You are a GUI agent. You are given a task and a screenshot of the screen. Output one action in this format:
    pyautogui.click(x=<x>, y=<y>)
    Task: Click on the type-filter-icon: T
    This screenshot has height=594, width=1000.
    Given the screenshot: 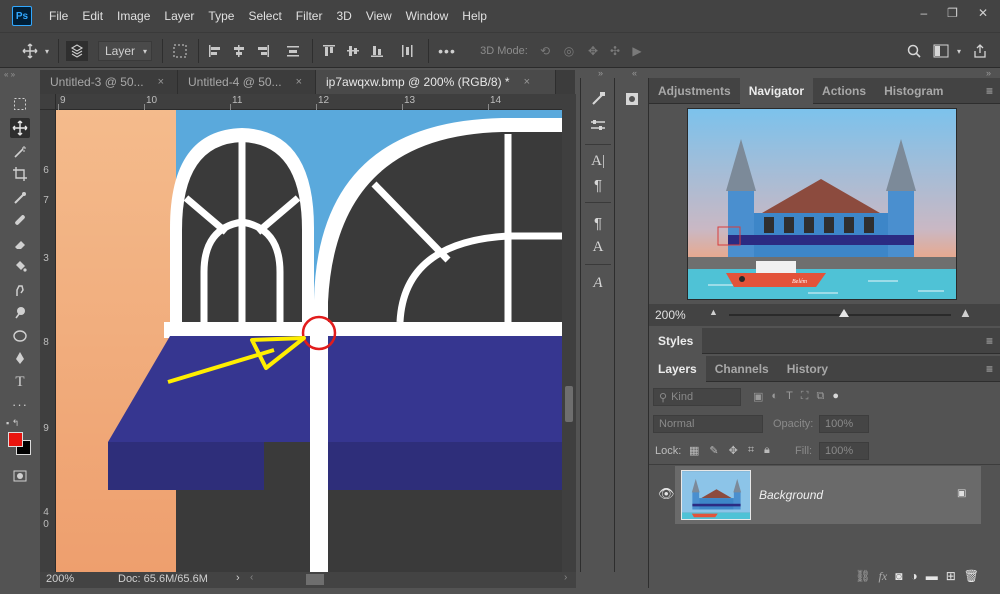 What is the action you would take?
    pyautogui.click(x=789, y=396)
    